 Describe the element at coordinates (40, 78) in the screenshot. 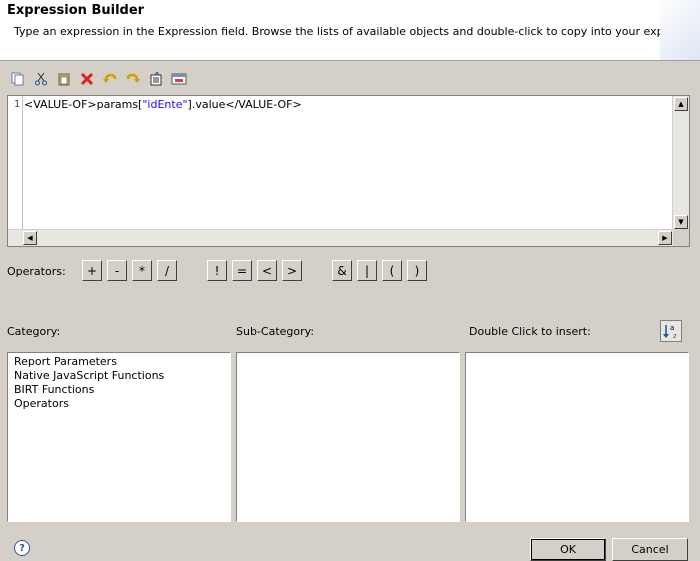

I see `cut-icon` at that location.